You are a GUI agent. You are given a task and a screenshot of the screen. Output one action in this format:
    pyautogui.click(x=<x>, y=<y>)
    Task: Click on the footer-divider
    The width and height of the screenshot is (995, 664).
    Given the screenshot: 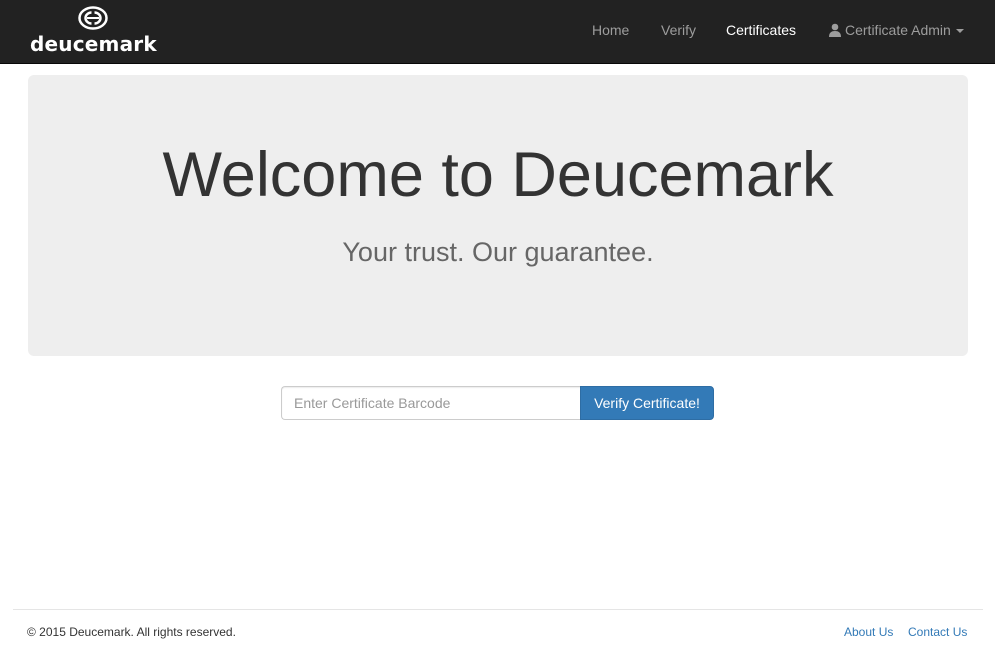 What is the action you would take?
    pyautogui.click(x=498, y=609)
    